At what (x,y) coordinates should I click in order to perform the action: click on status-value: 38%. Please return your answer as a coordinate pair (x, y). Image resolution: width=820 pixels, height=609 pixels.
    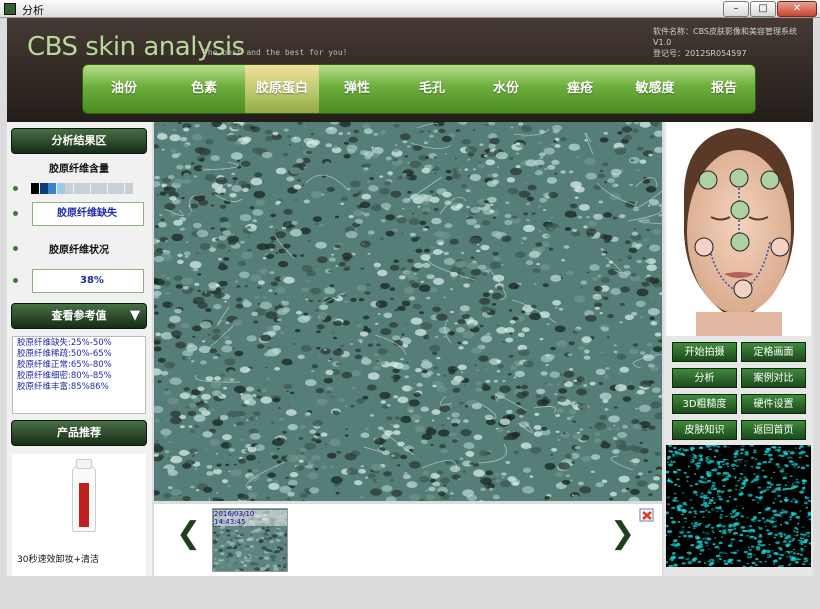
    Looking at the image, I should click on (88, 281).